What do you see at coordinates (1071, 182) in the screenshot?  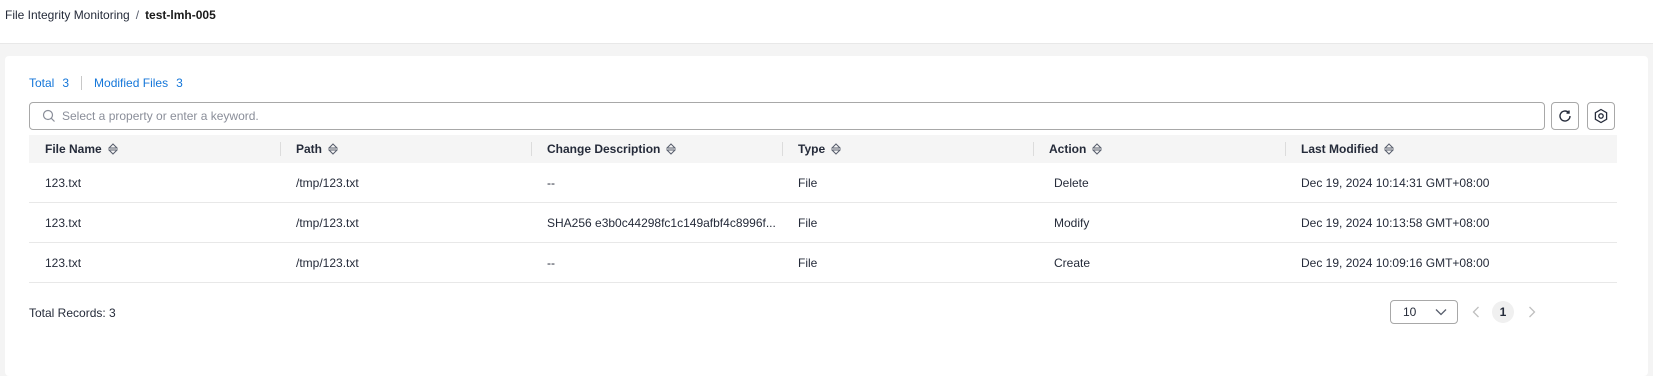 I see `cell-action: Delete` at bounding box center [1071, 182].